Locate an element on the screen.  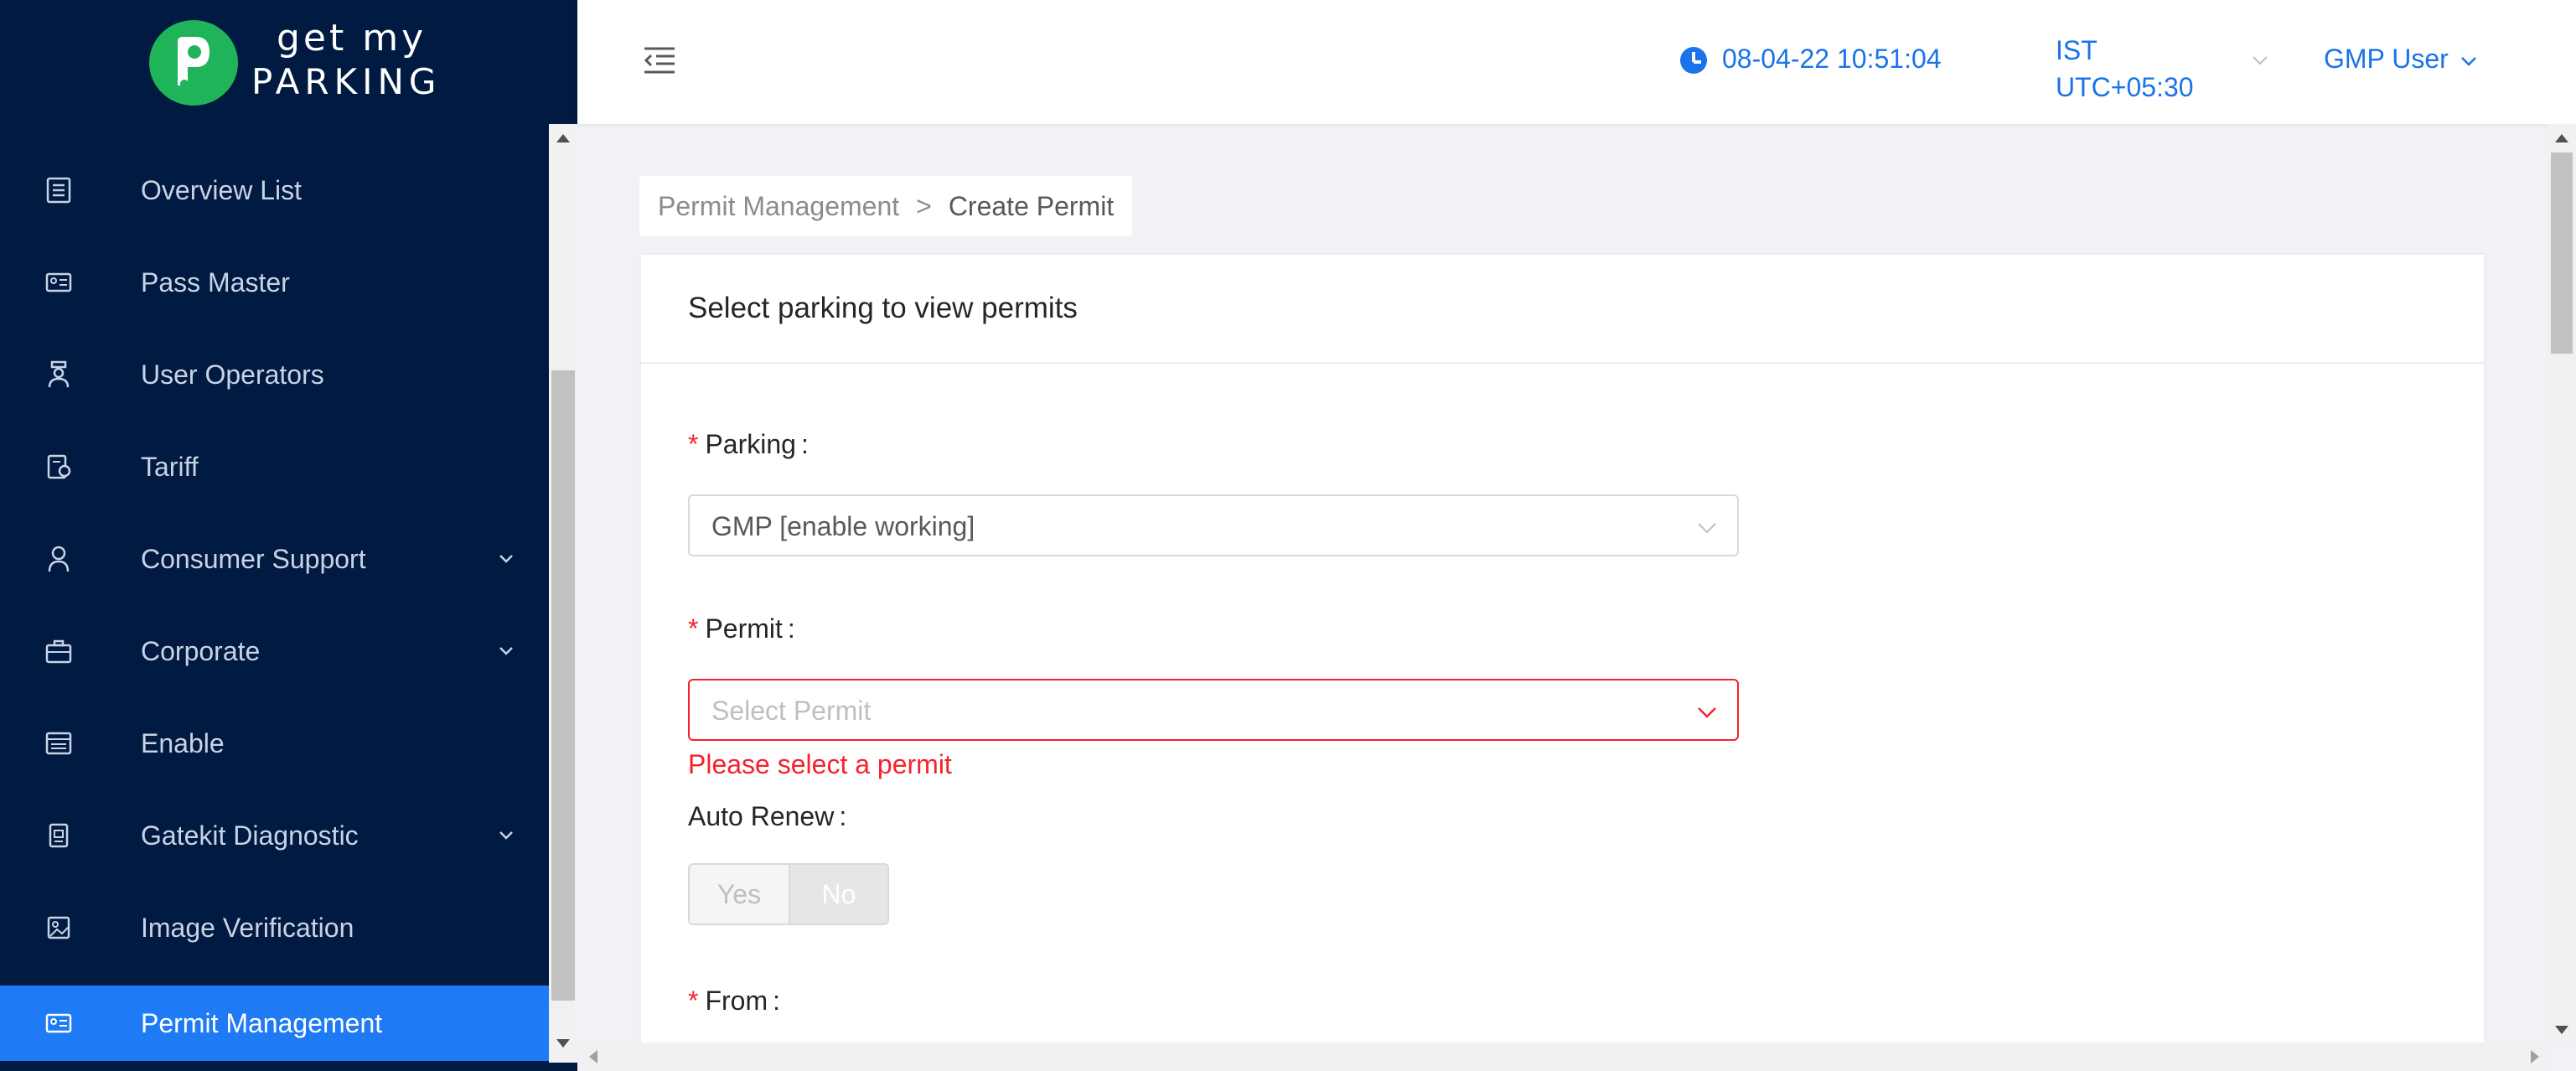
current-datetime: 08-04-22 10:51:04 is located at coordinates (1832, 59).